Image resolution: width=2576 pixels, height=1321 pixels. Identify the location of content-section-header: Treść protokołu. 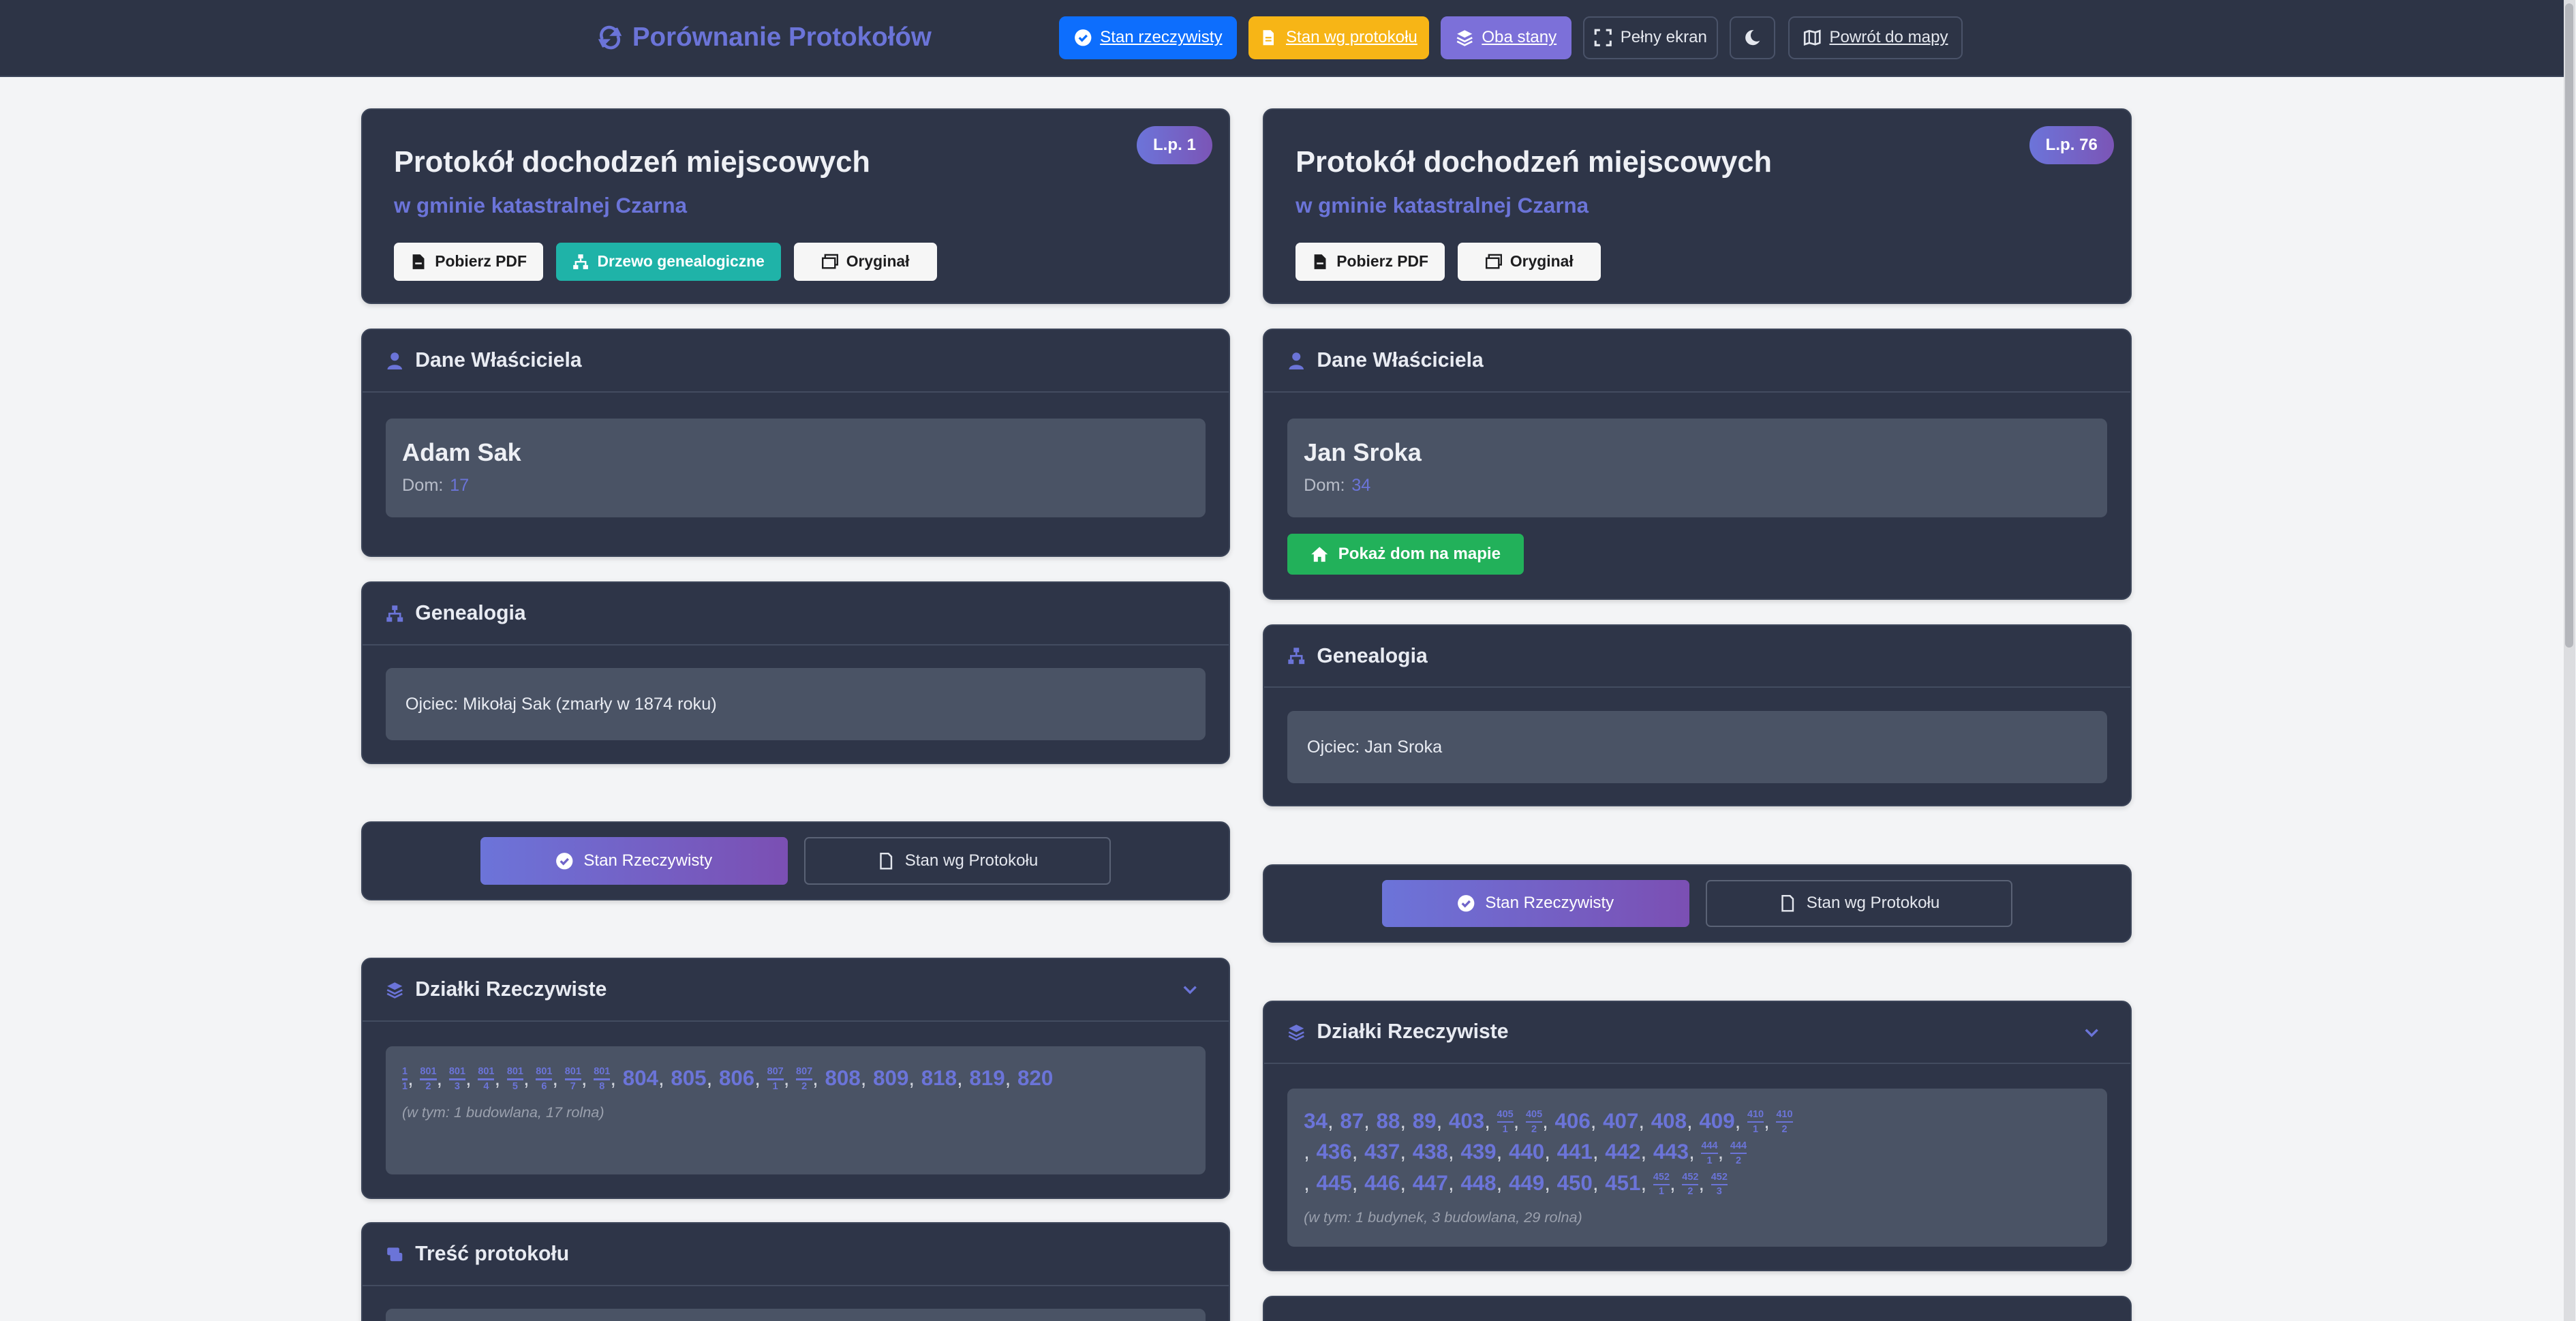
(796, 1255).